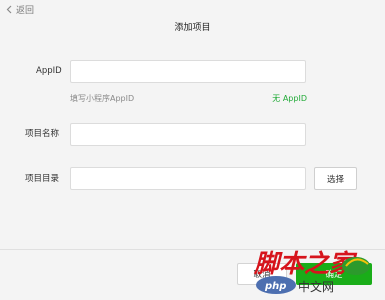 The width and height of the screenshot is (385, 300). I want to click on appid-label: AppID, so click(49, 71).